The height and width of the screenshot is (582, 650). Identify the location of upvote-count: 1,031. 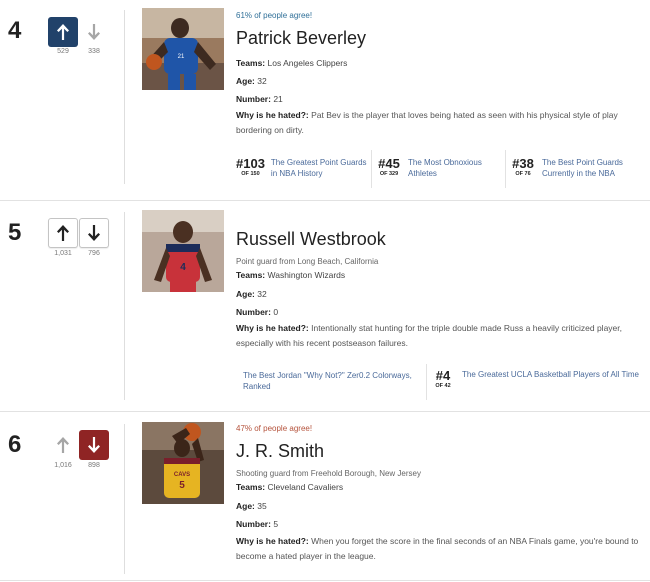
(63, 253).